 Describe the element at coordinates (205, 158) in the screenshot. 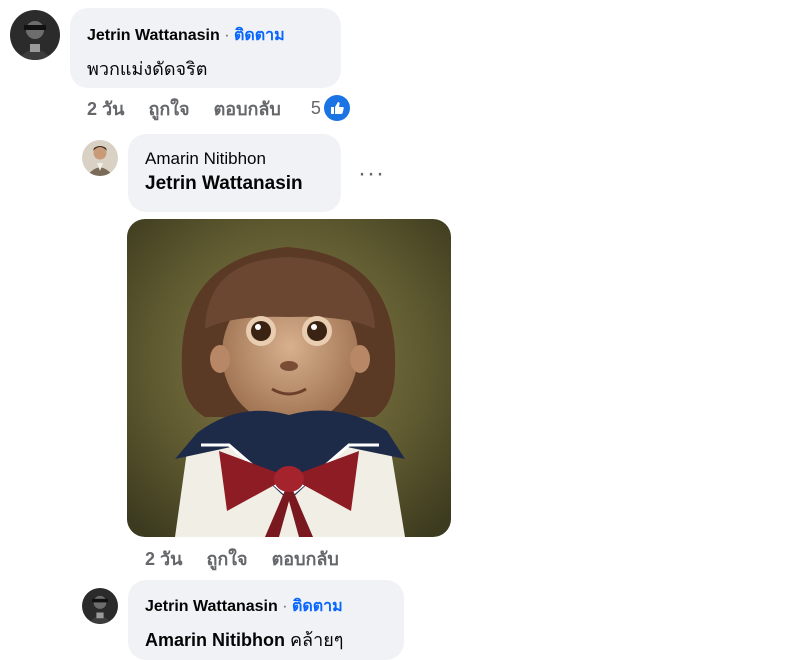

I see `author-name: Amarin Nitibhon` at that location.